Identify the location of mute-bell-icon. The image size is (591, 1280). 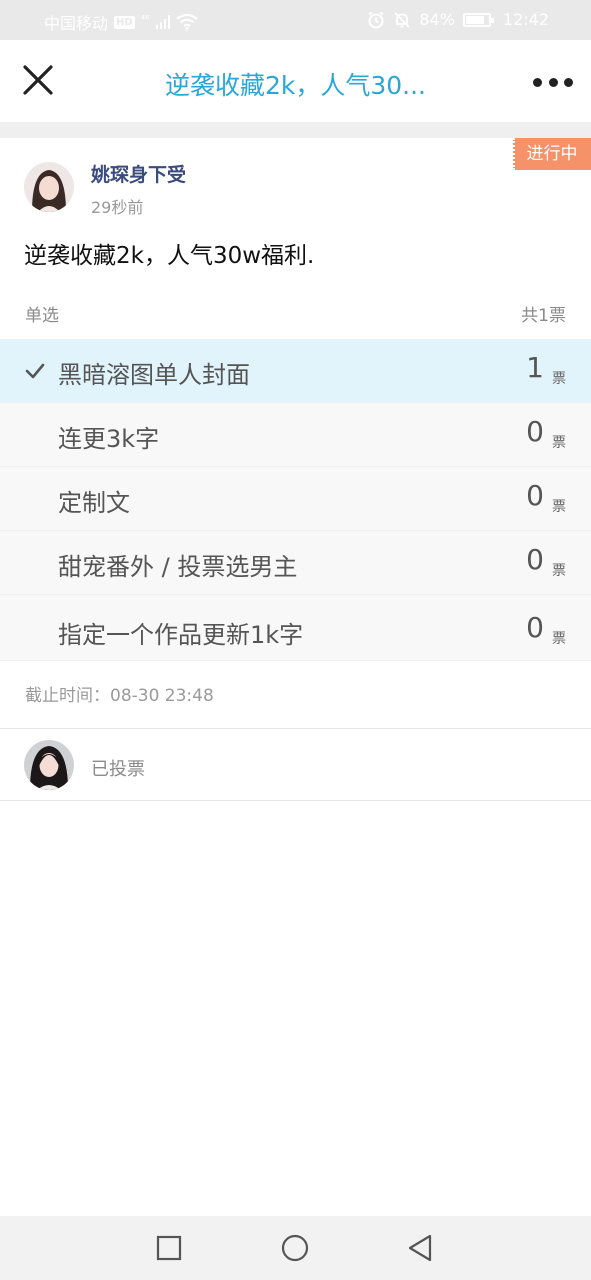
(402, 19).